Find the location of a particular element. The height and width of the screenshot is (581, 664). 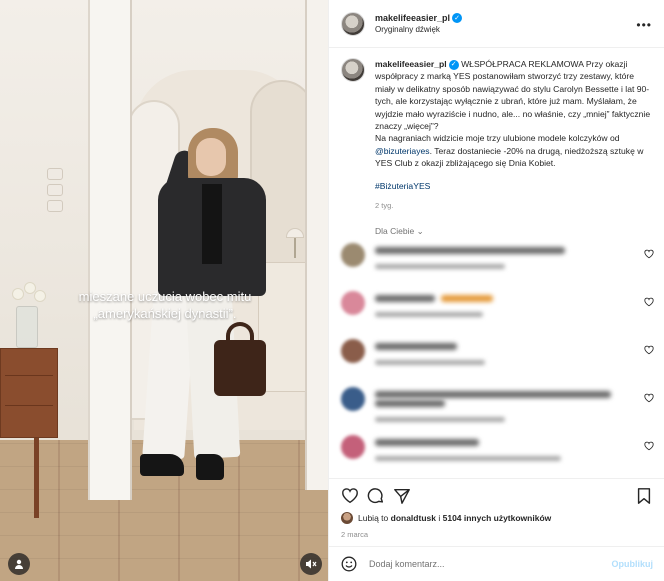

bookmark-icon is located at coordinates (644, 496).